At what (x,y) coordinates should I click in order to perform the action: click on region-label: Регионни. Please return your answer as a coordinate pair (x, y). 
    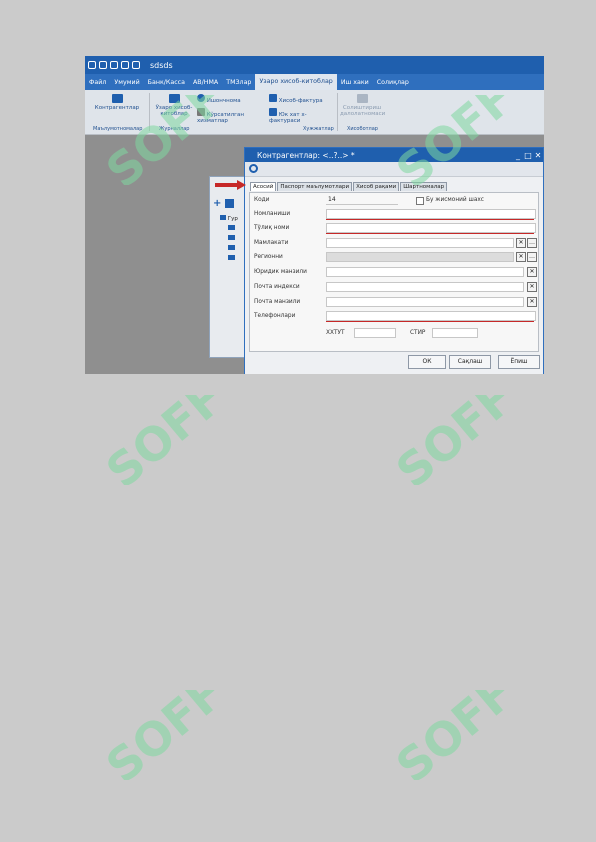
    Looking at the image, I should click on (268, 257).